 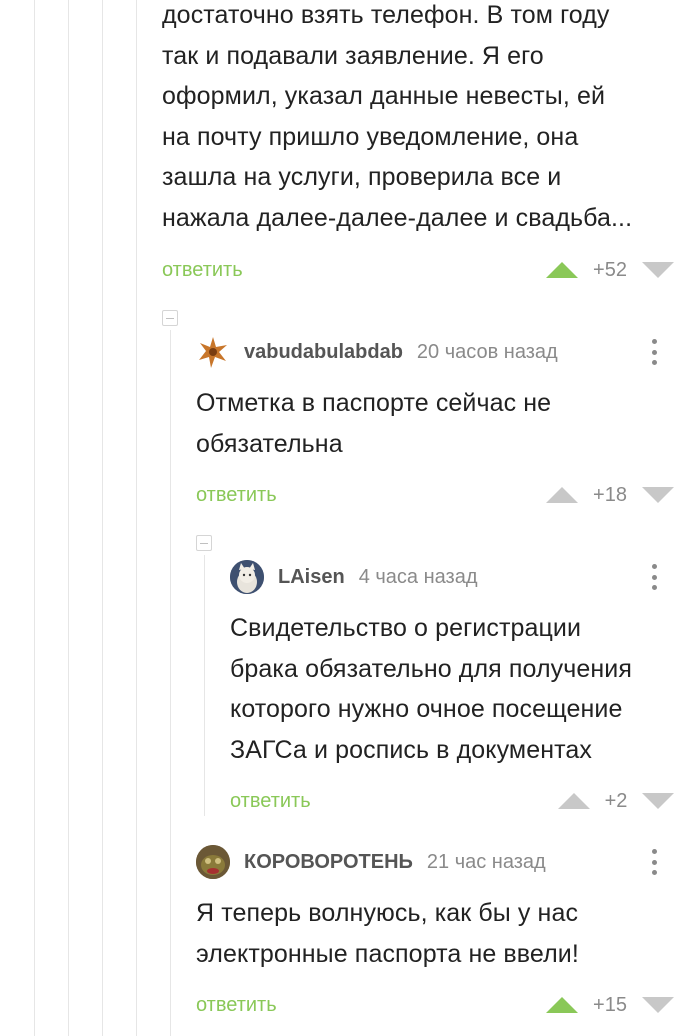 I want to click on username: КОРОВОРОТЕНЬ, so click(x=328, y=862).